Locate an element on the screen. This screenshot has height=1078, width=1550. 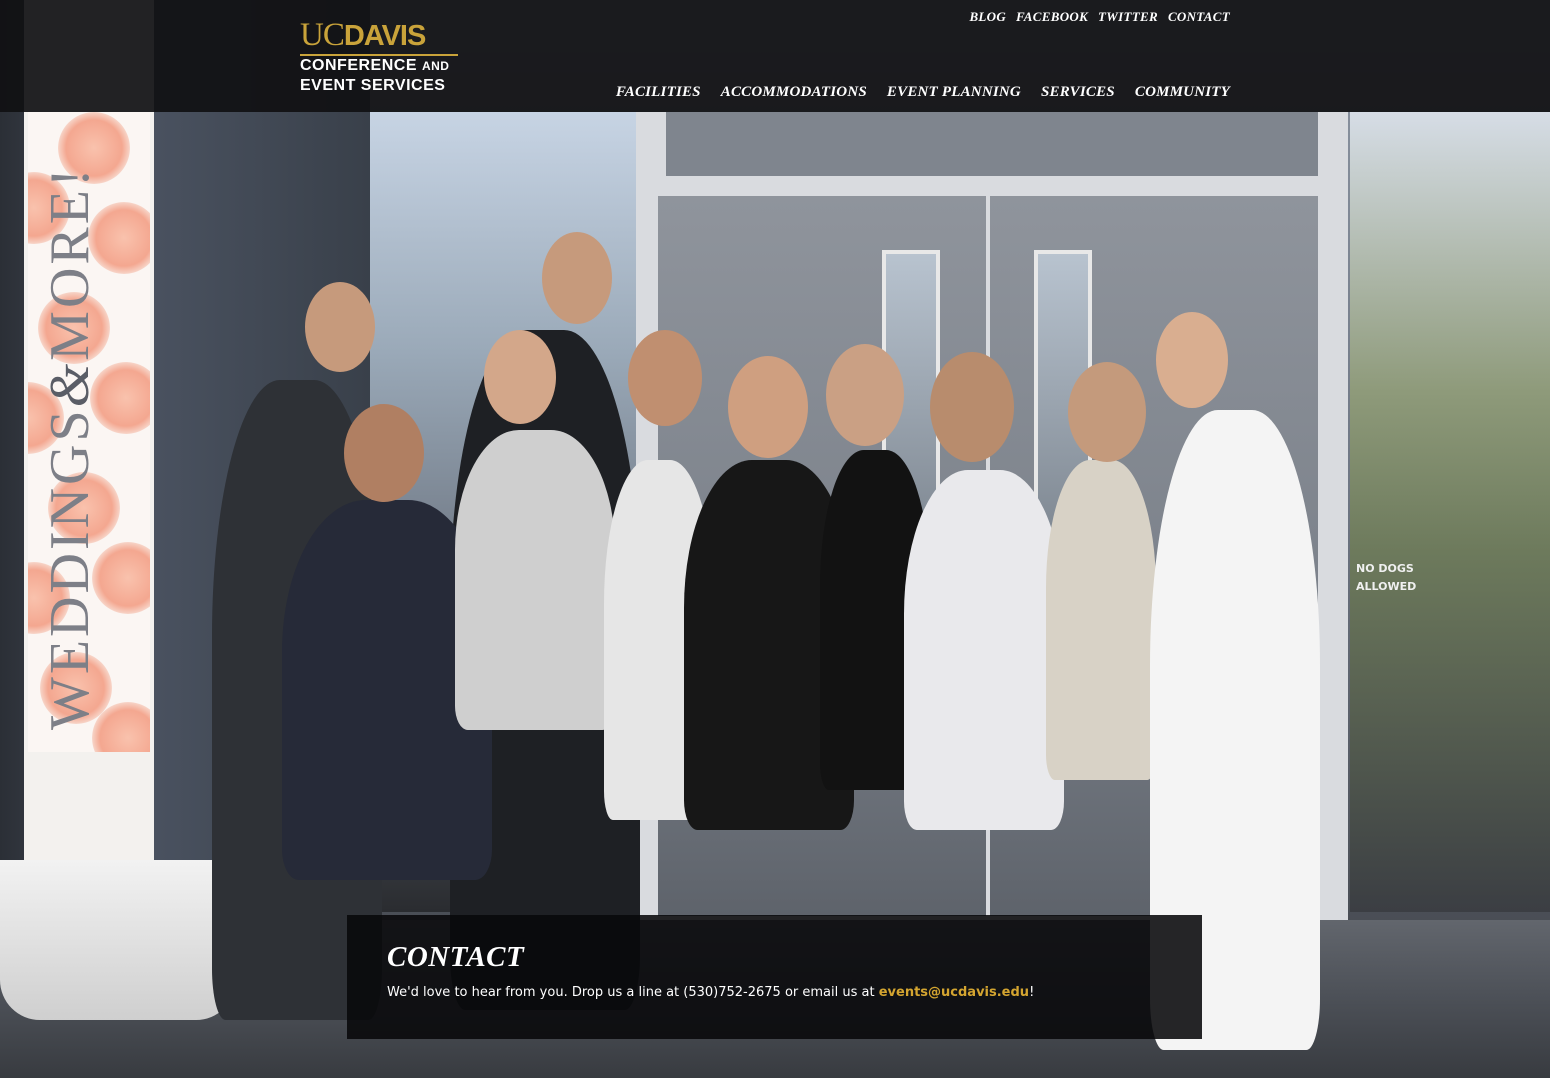
banner-text: WEDDINGS&MORE! is located at coordinates (70, 447).